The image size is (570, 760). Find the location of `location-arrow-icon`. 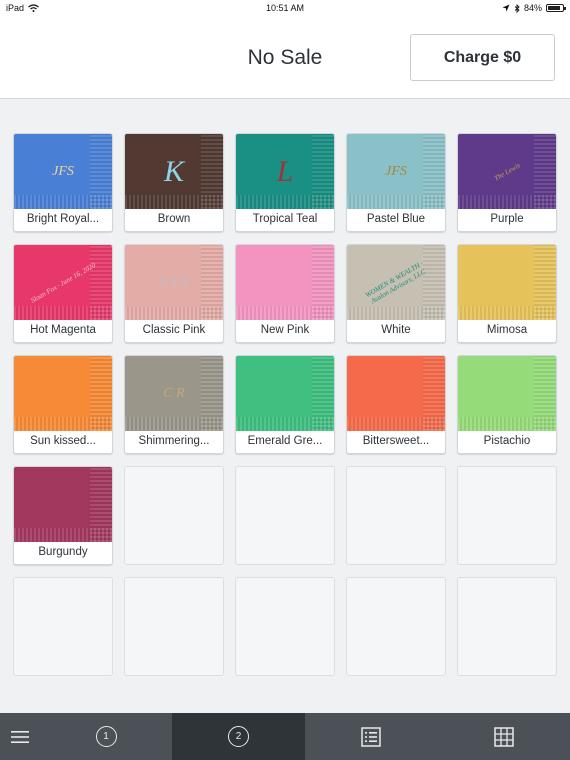

location-arrow-icon is located at coordinates (506, 8).